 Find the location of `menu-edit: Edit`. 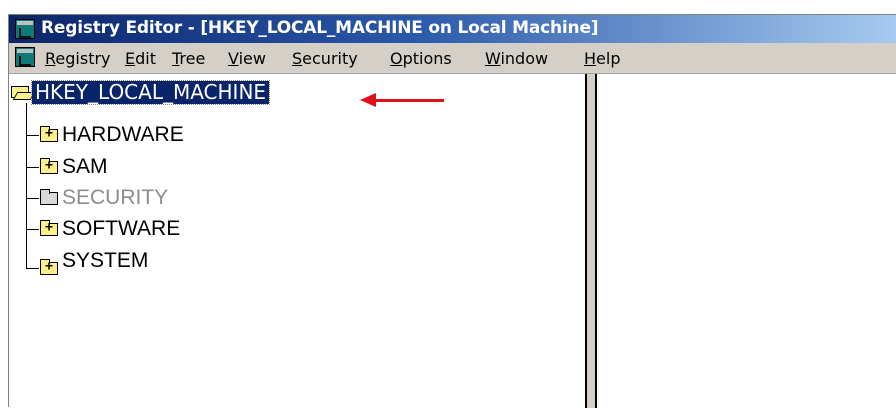

menu-edit: Edit is located at coordinates (140, 58).